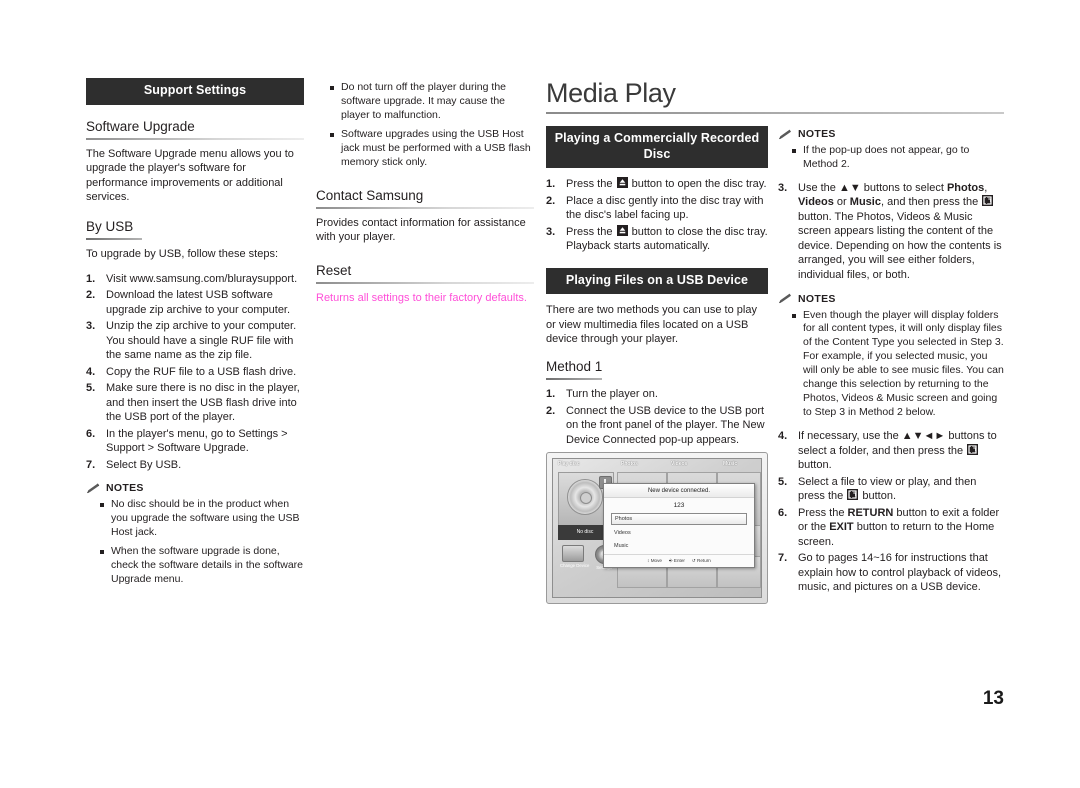  What do you see at coordinates (679, 519) in the screenshot?
I see `popup-item-photos: Photos` at bounding box center [679, 519].